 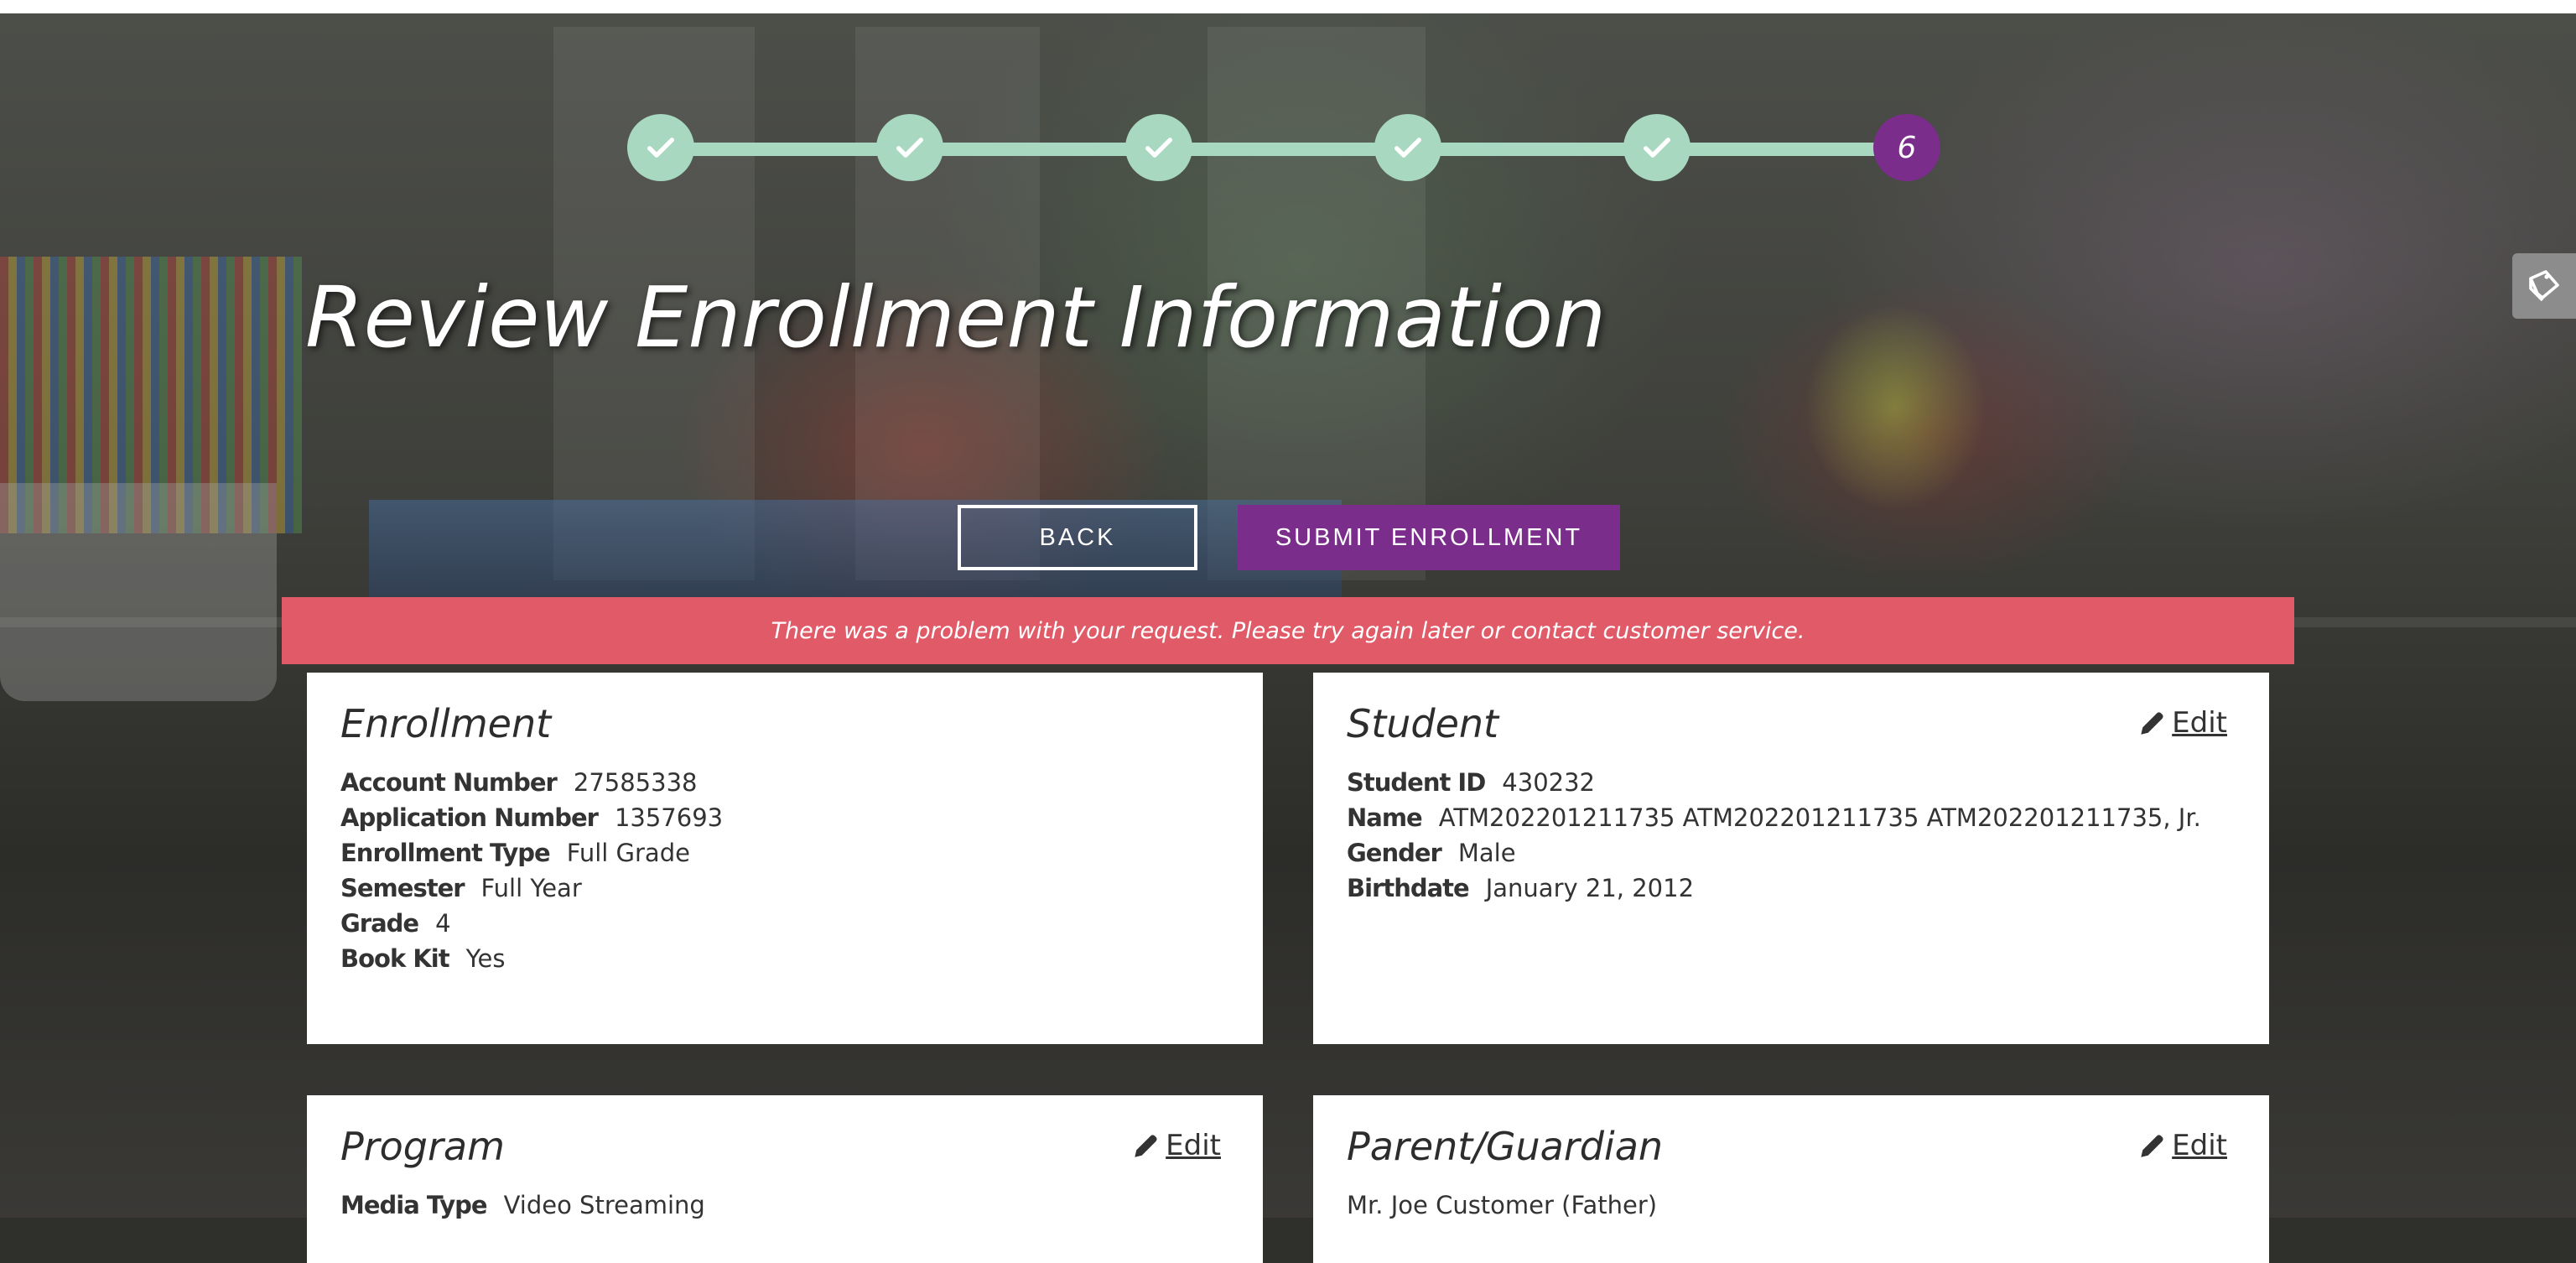 I want to click on edit-student-link: Edit, so click(x=2182, y=723).